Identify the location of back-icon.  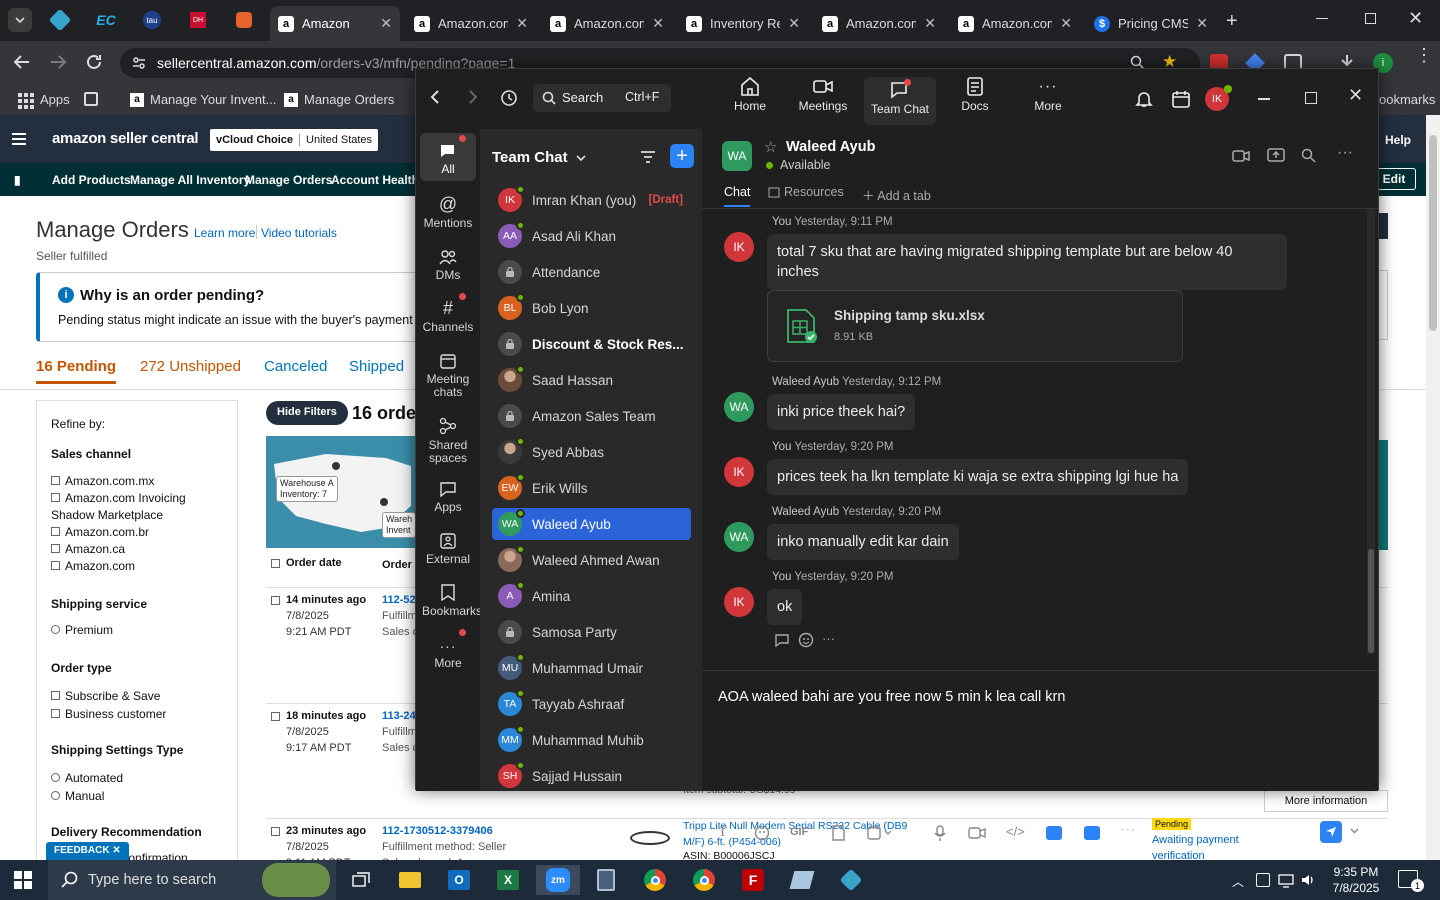
(435, 97).